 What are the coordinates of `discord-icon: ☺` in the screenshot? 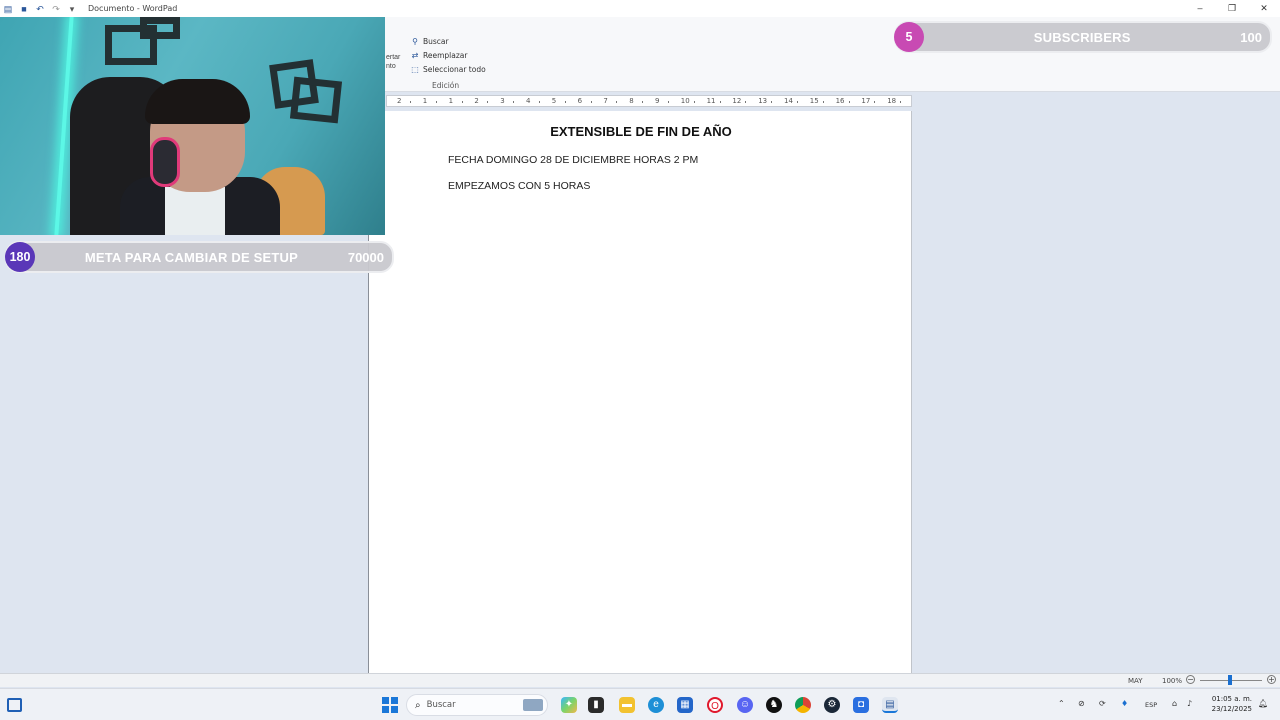 It's located at (745, 705).